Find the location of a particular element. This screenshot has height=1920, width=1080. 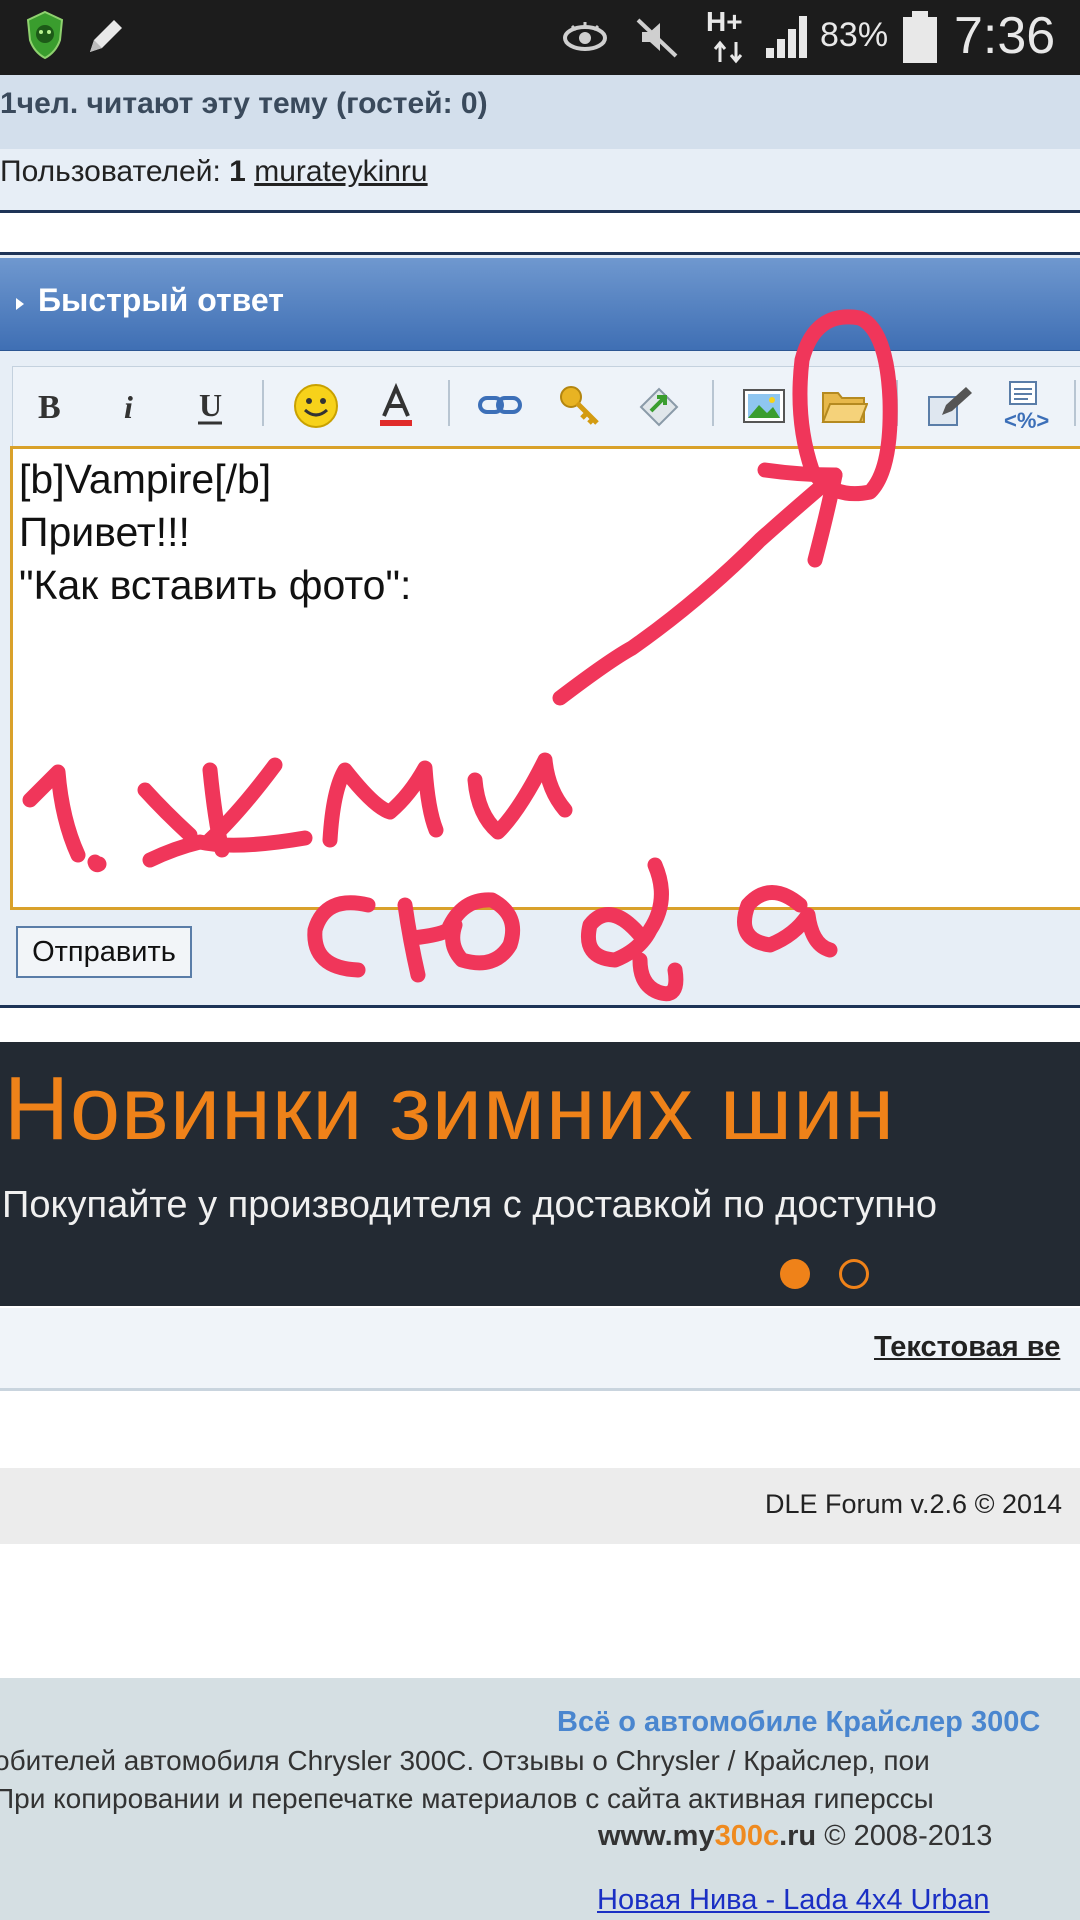

picture-icon is located at coordinates (764, 406).